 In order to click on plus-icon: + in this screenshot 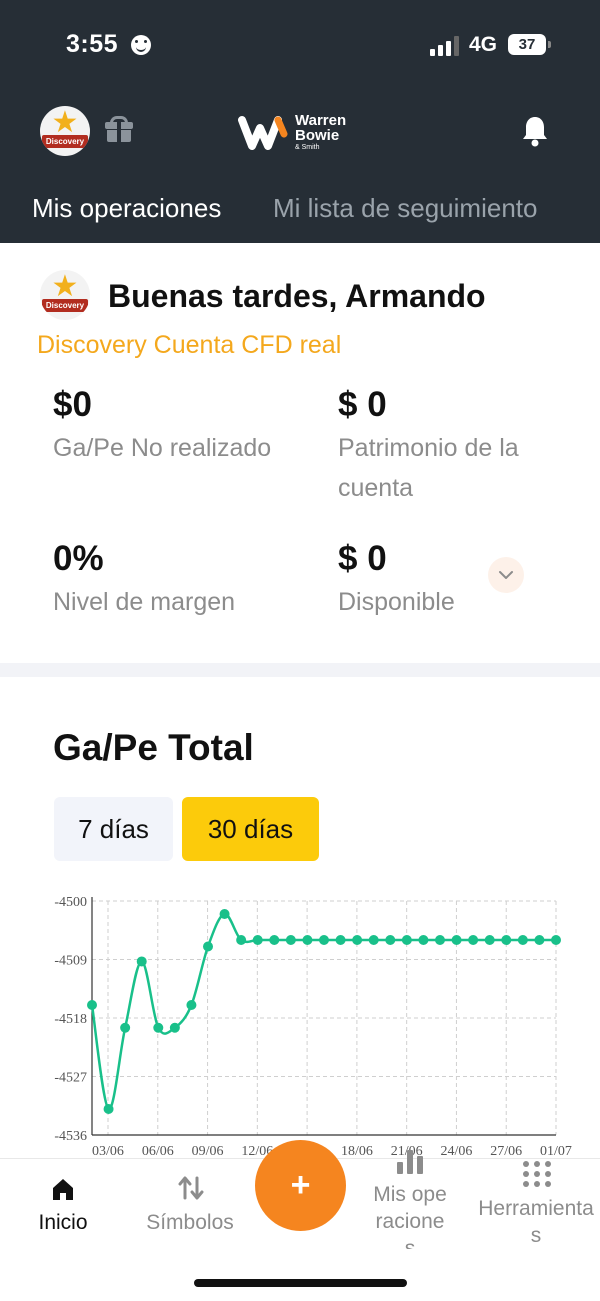, I will do `click(300, 1185)`.